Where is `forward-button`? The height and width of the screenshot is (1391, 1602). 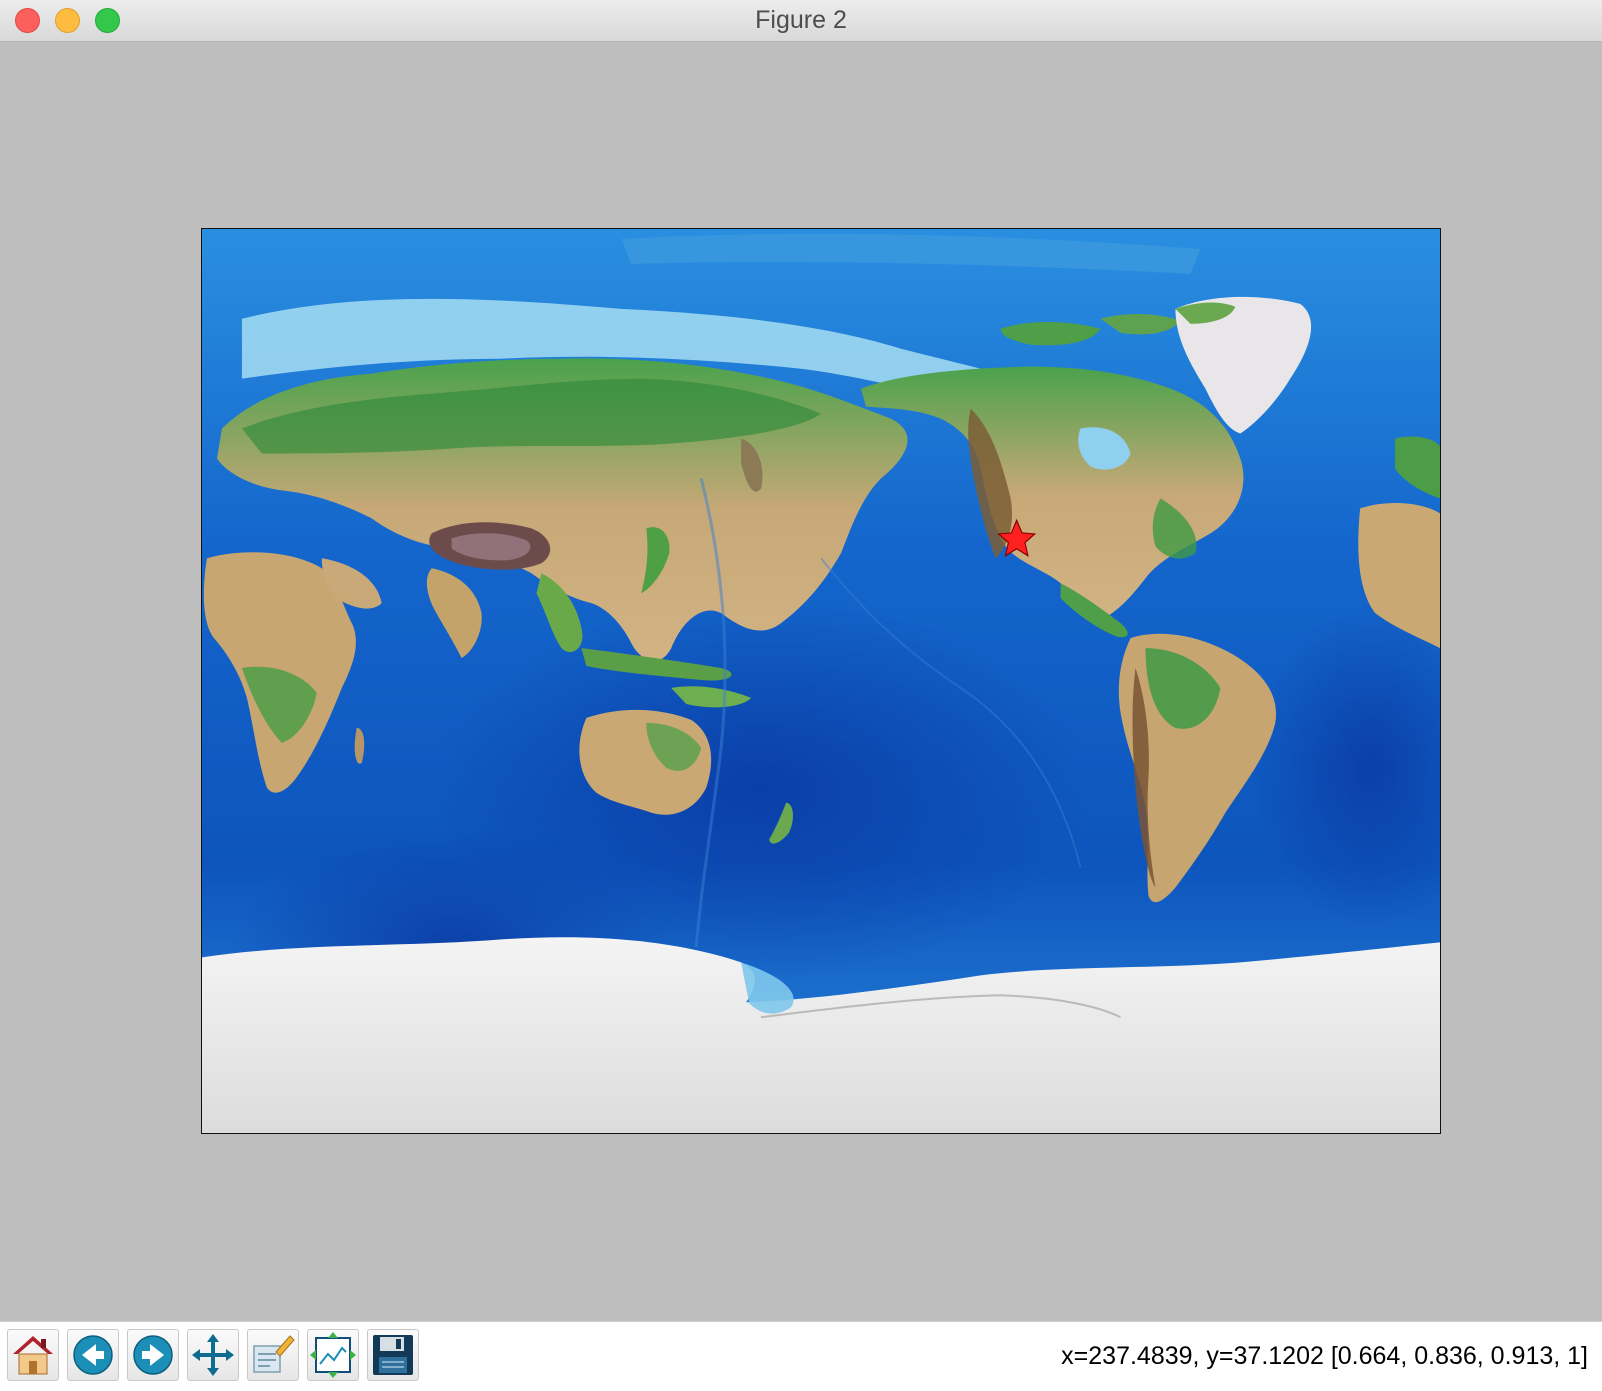 forward-button is located at coordinates (153, 1355).